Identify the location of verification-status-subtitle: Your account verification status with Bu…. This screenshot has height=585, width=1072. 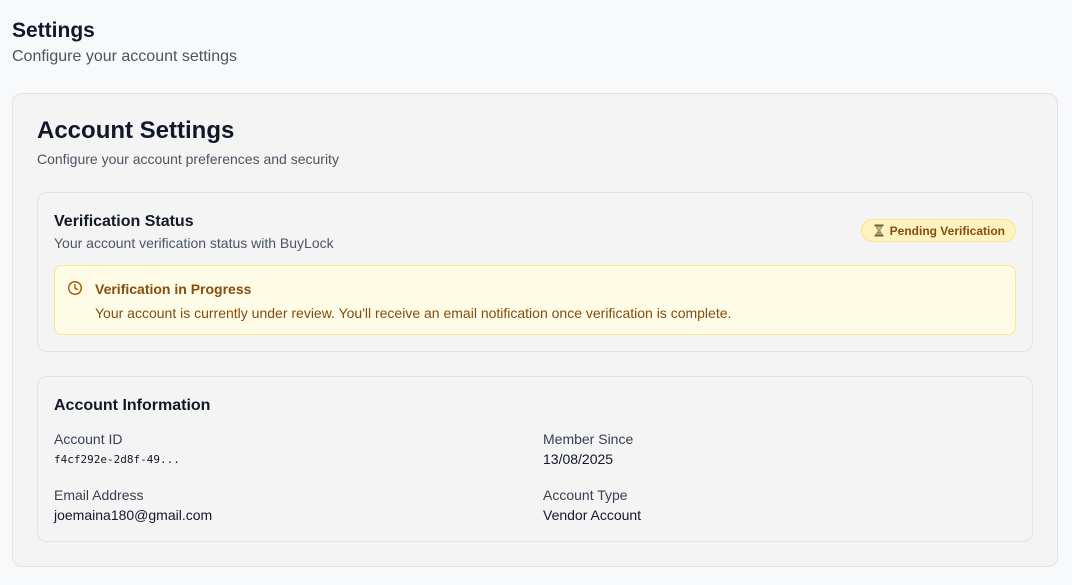
(194, 243).